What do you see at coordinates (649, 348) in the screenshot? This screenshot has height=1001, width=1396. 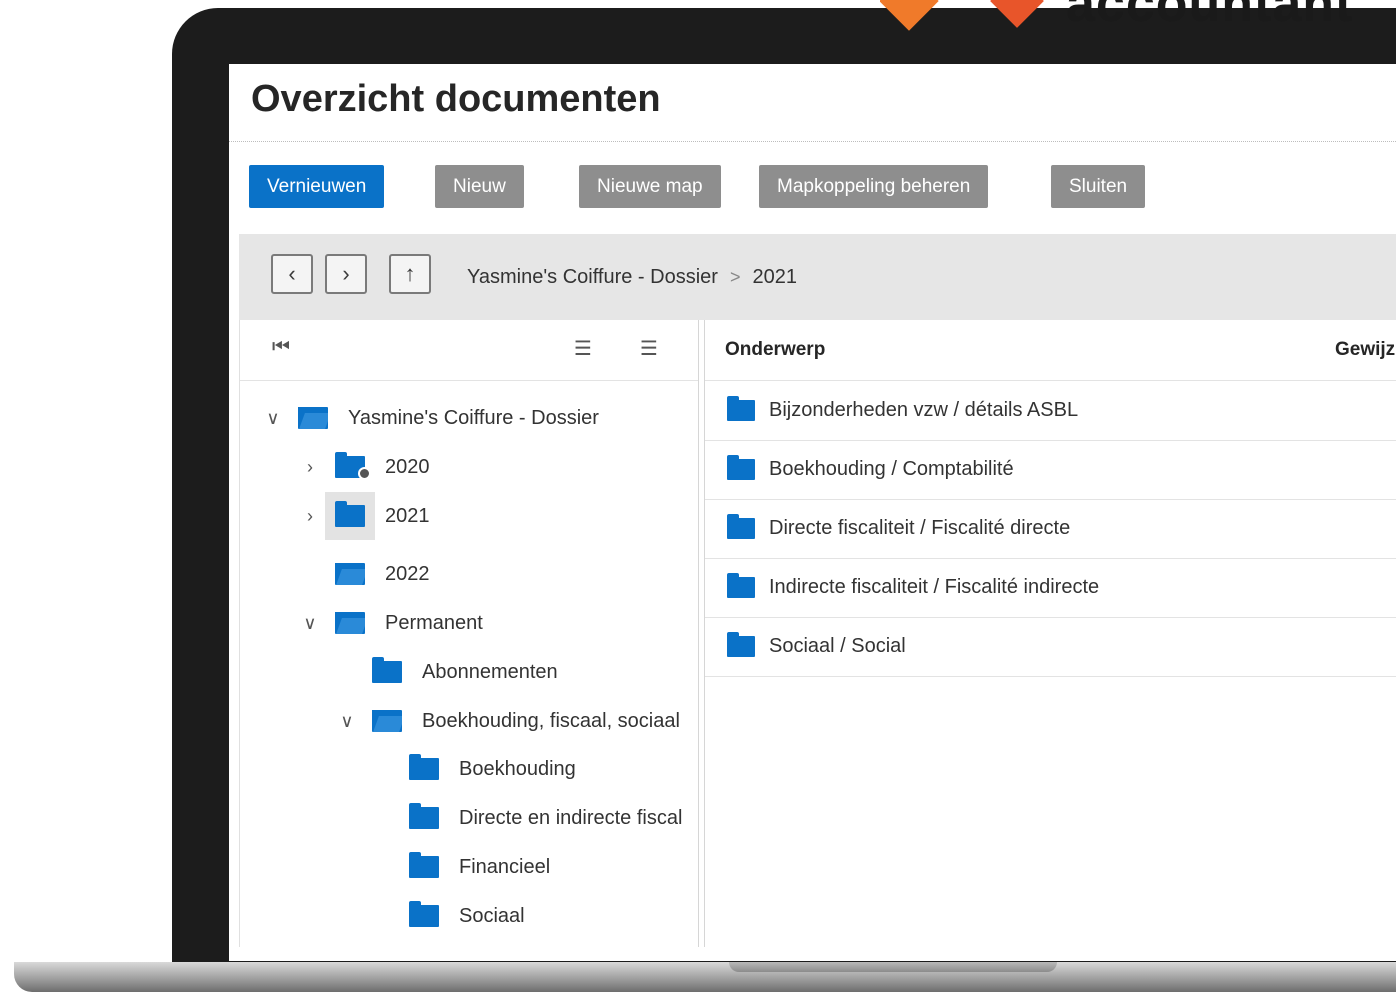 I see `expand-all-icon: ☰` at bounding box center [649, 348].